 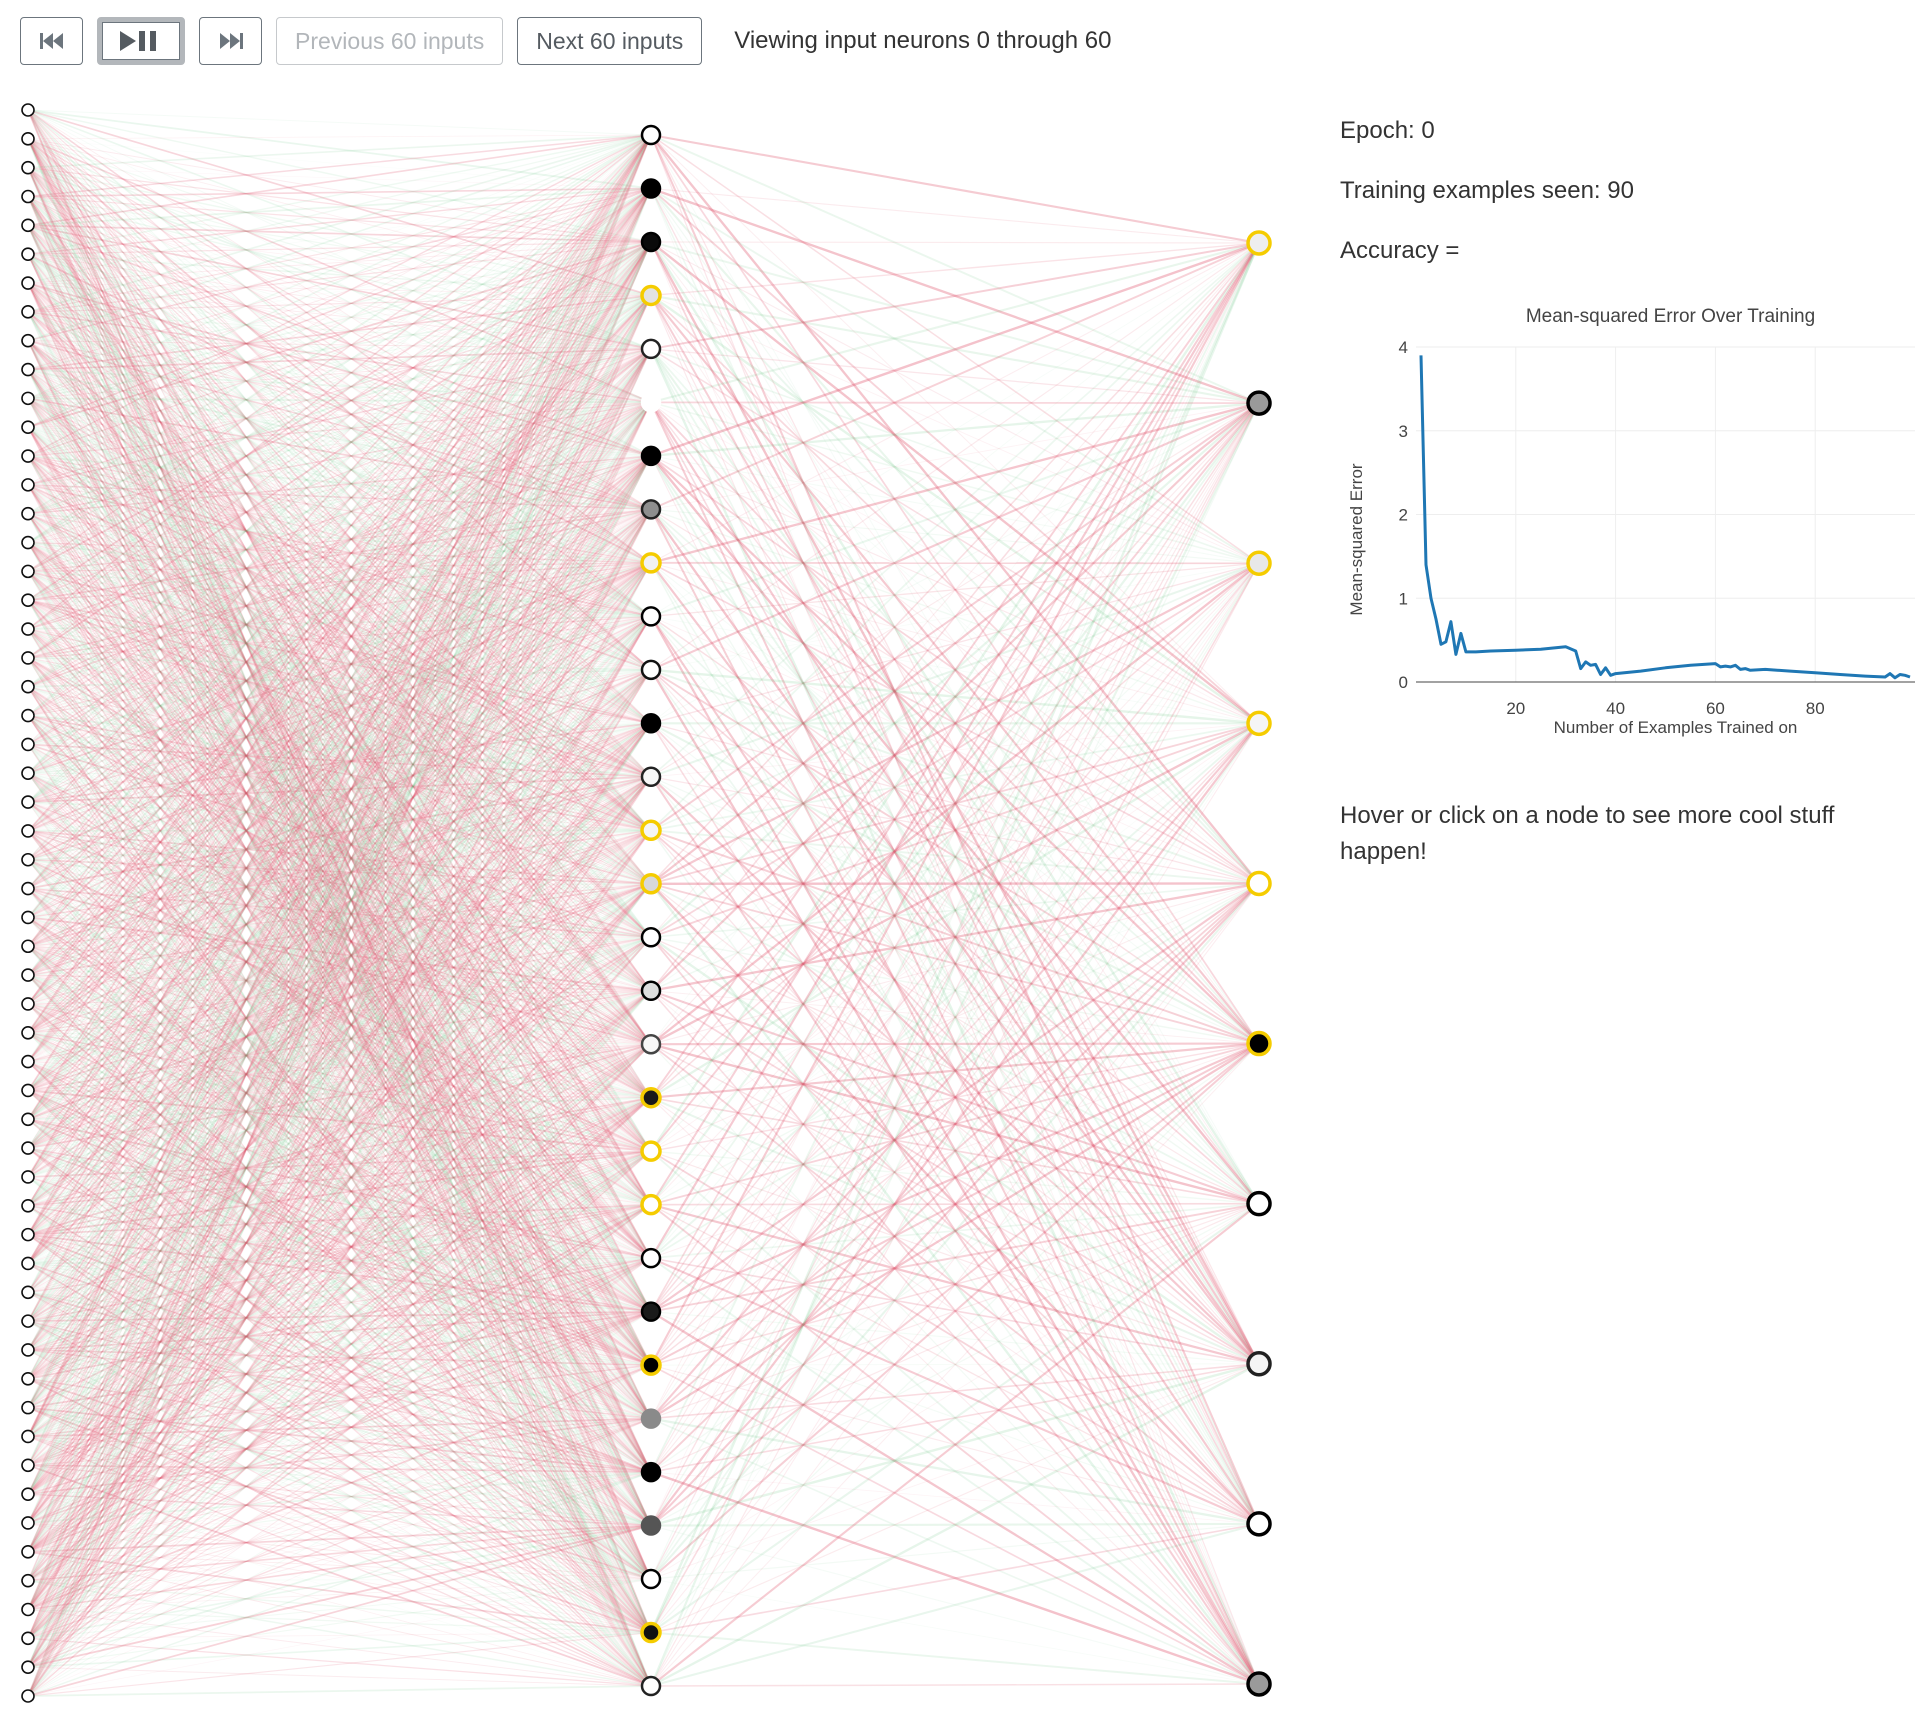 I want to click on next-inputs-button: Next 60 inputs, so click(x=610, y=41).